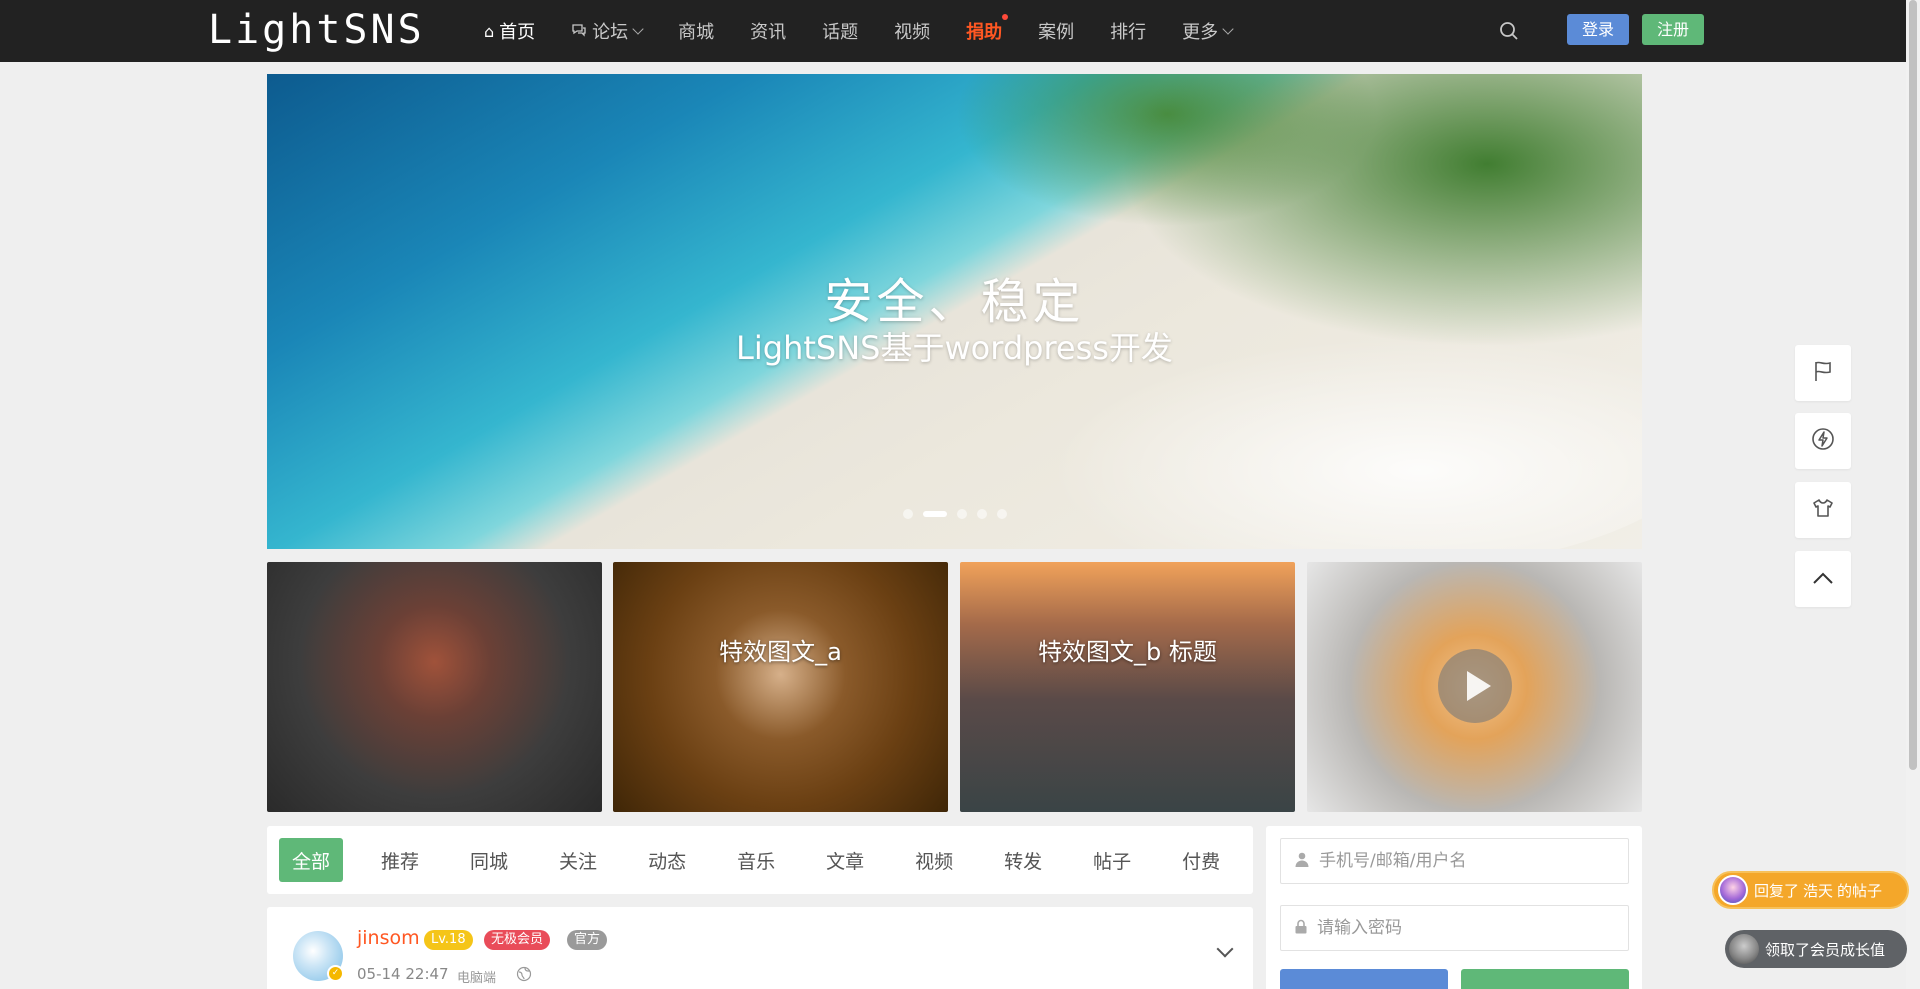  I want to click on carousel-dot-active, so click(934, 514).